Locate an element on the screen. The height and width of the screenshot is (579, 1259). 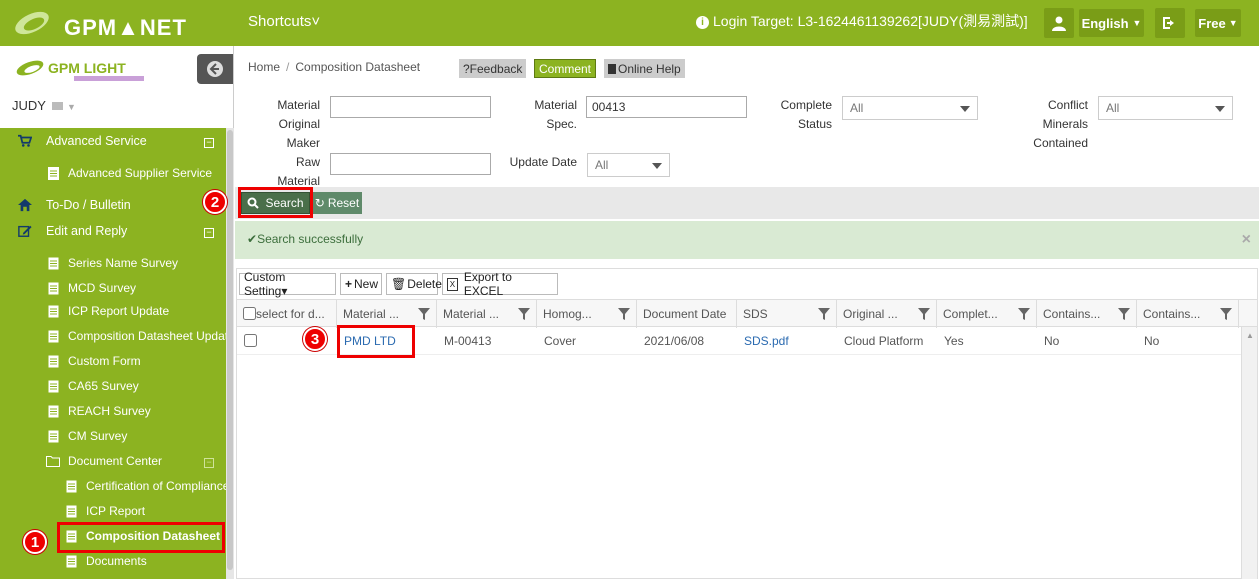
conflict-minerals-label: Conflict Minerals Contained is located at coordinates (1060, 124).